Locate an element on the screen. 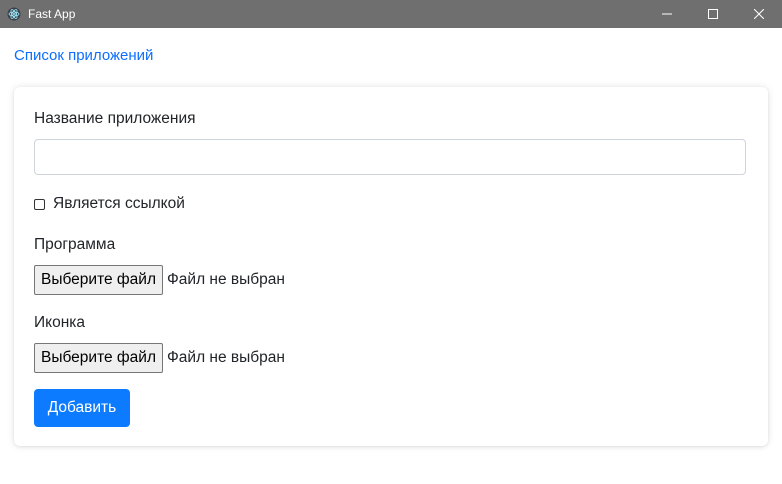 This screenshot has height=484, width=782. program-choose-file-button: Выберите файл is located at coordinates (99, 280).